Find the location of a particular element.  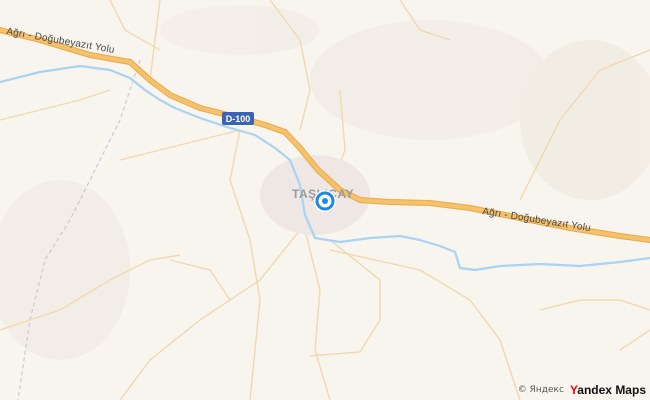

current-location-icon is located at coordinates (325, 201).